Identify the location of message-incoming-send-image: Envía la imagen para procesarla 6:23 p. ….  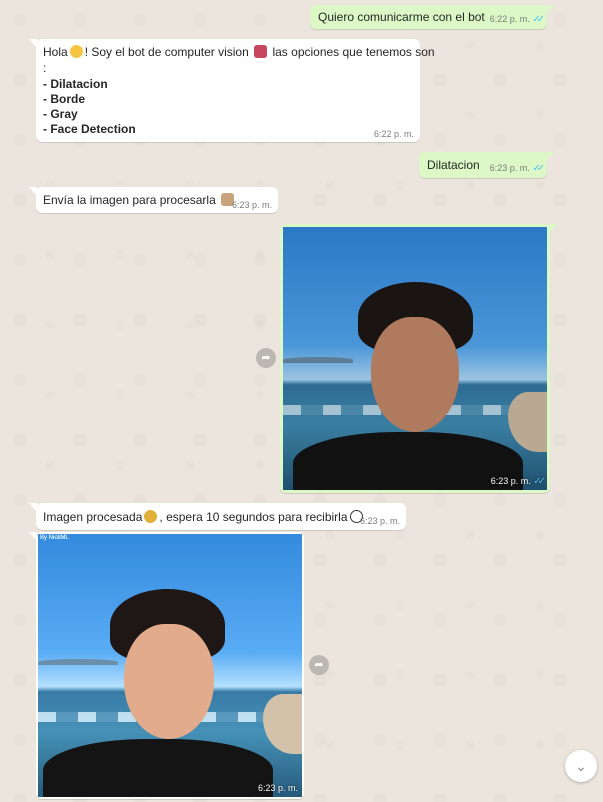
(153, 200).